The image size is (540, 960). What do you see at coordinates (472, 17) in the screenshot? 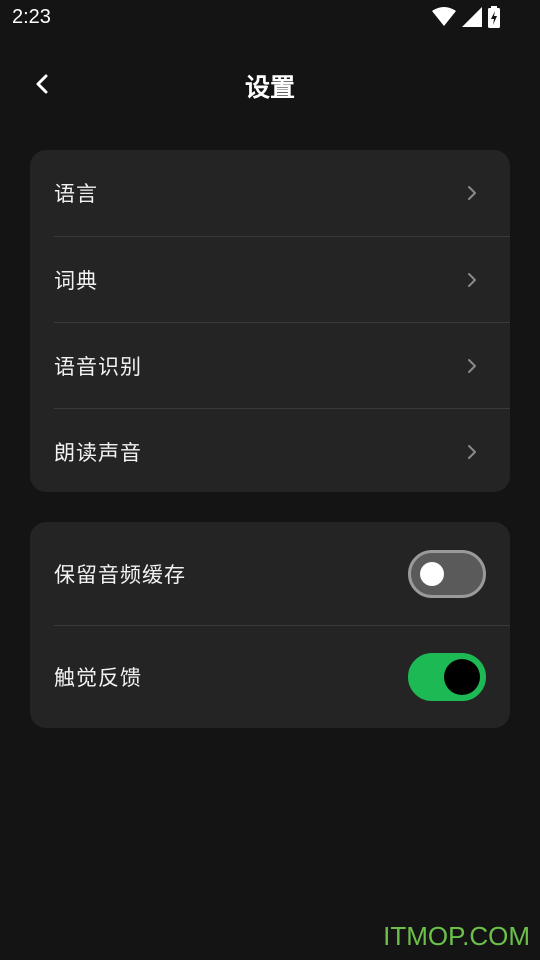
I see `cellular-signal-icon` at bounding box center [472, 17].